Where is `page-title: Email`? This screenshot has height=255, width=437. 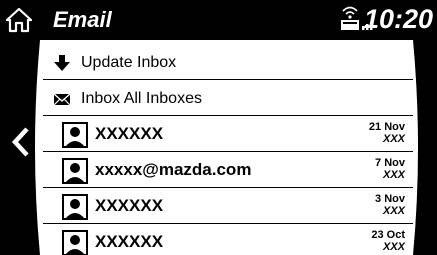 page-title: Email is located at coordinates (82, 19).